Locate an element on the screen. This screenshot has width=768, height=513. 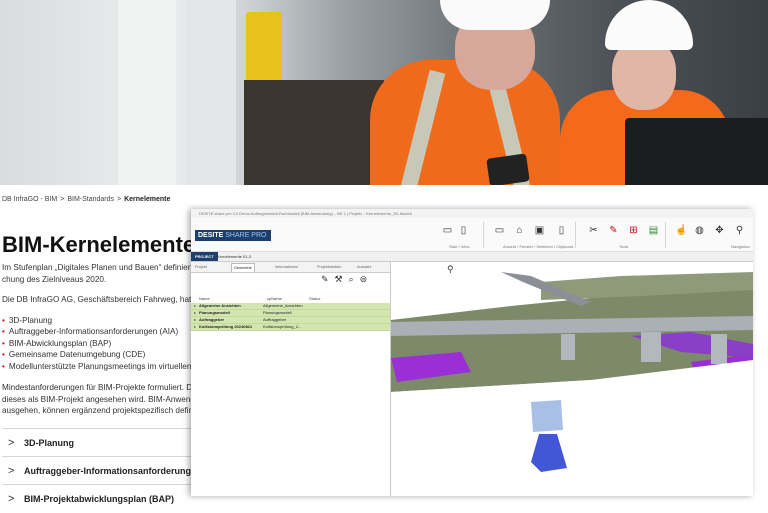
list-item: Gemeinsame Datenumgebung (CDE) is located at coordinates (97, 354).